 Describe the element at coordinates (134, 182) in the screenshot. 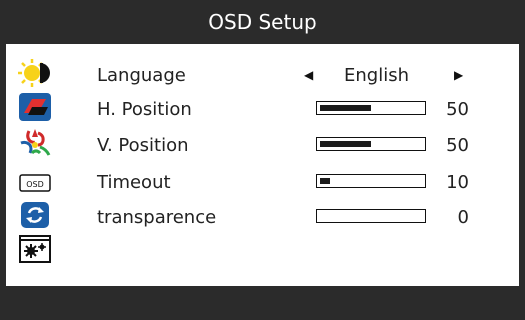

I see `timeout-label: Timeout` at that location.